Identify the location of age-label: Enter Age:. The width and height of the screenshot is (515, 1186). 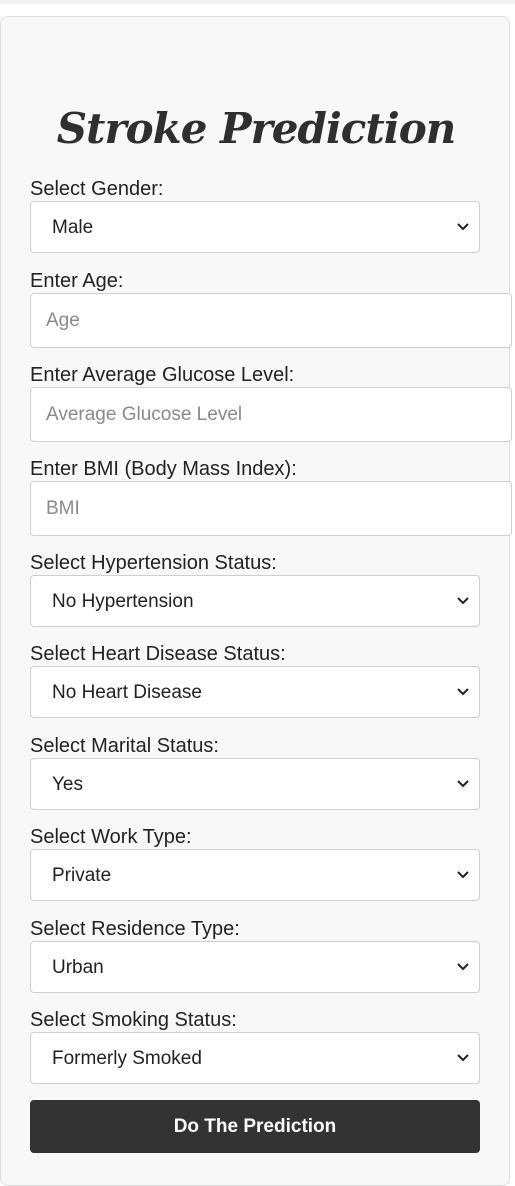
(77, 281).